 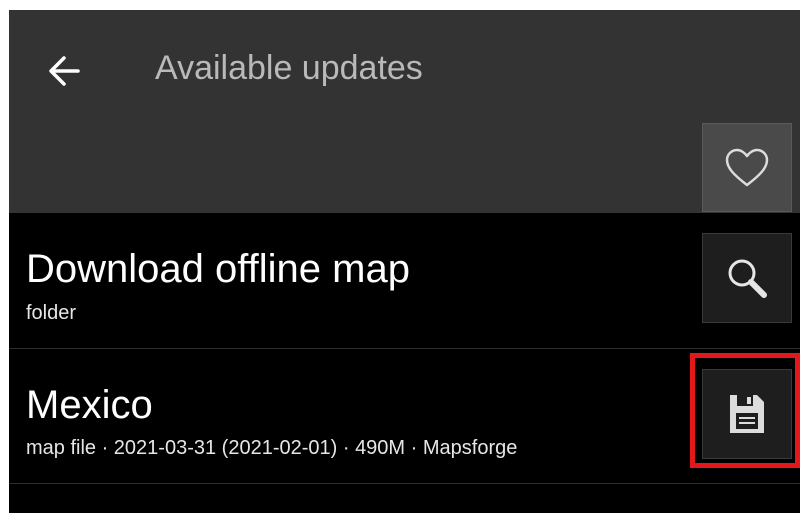 I want to click on divider, so click(x=404, y=483).